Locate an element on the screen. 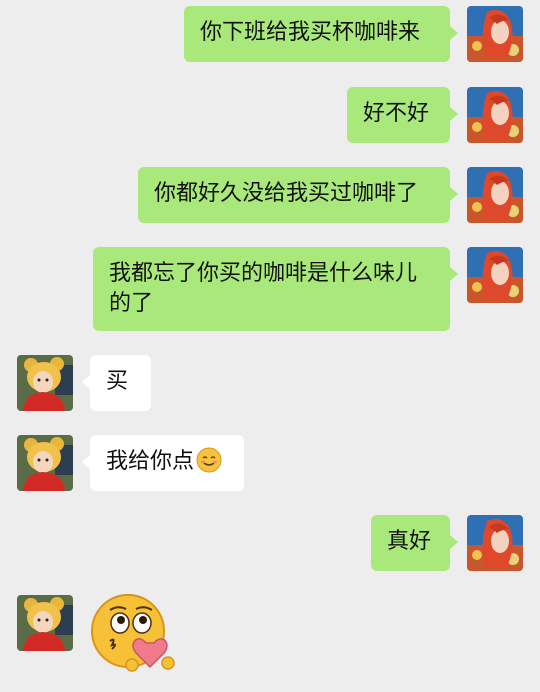  message-text: 你下班给我买杯咖啡来 is located at coordinates (310, 32).